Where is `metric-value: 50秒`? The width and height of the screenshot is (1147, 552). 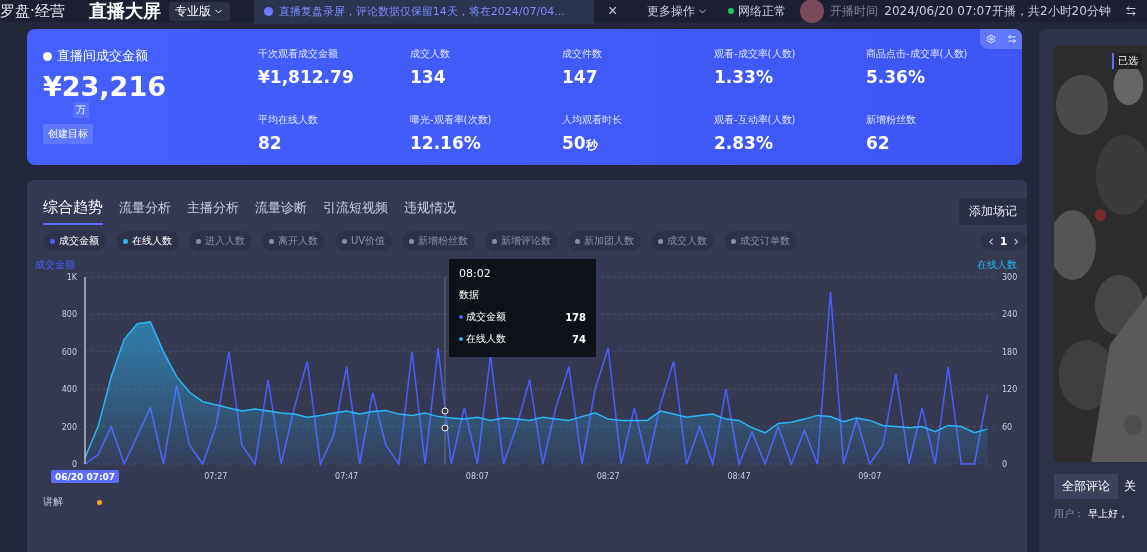 metric-value: 50秒 is located at coordinates (580, 143).